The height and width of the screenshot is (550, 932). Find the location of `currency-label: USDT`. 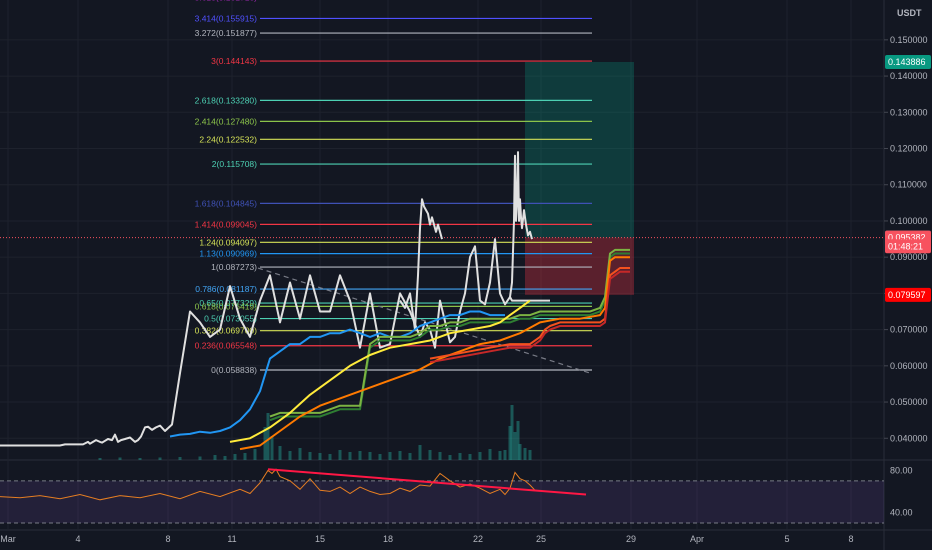

currency-label: USDT is located at coordinates (909, 13).